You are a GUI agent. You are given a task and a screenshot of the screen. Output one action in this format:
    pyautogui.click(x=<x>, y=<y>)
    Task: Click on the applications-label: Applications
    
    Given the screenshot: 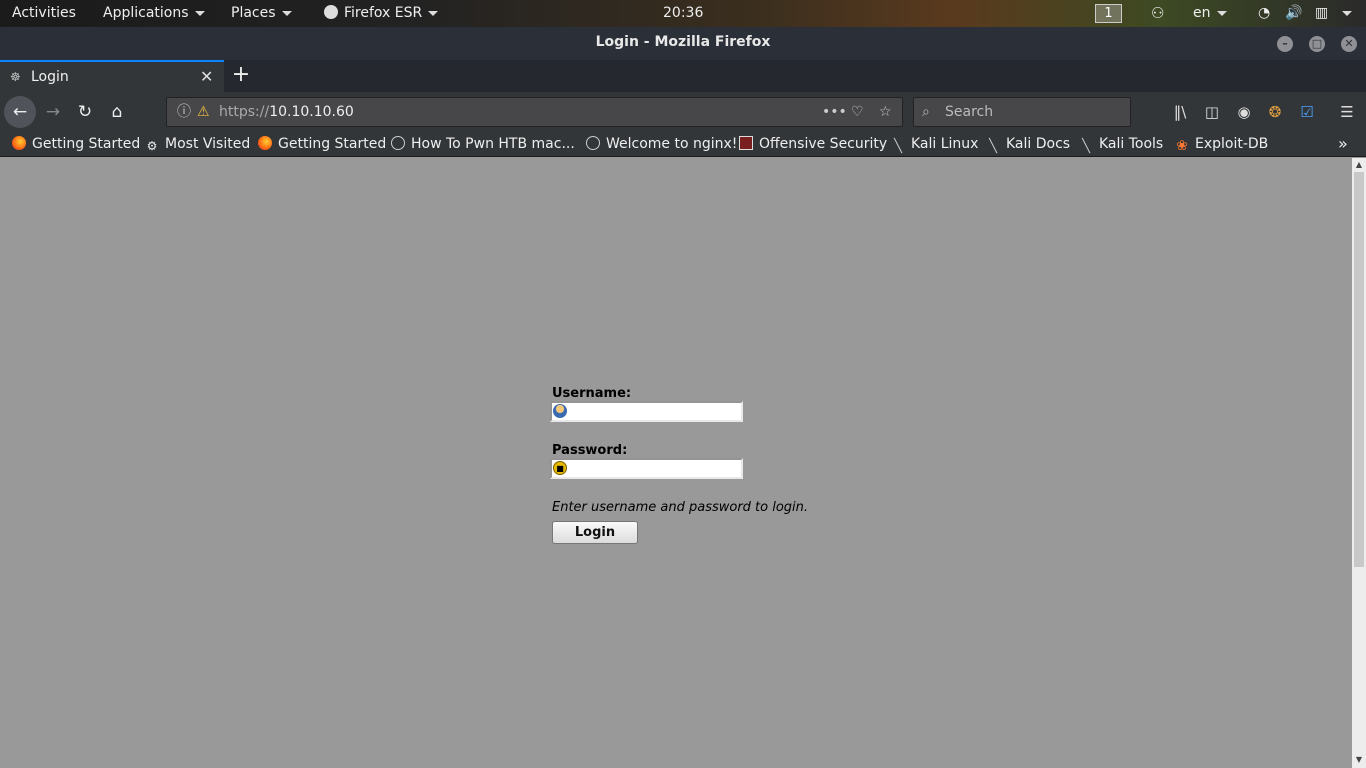 What is the action you would take?
    pyautogui.click(x=146, y=13)
    